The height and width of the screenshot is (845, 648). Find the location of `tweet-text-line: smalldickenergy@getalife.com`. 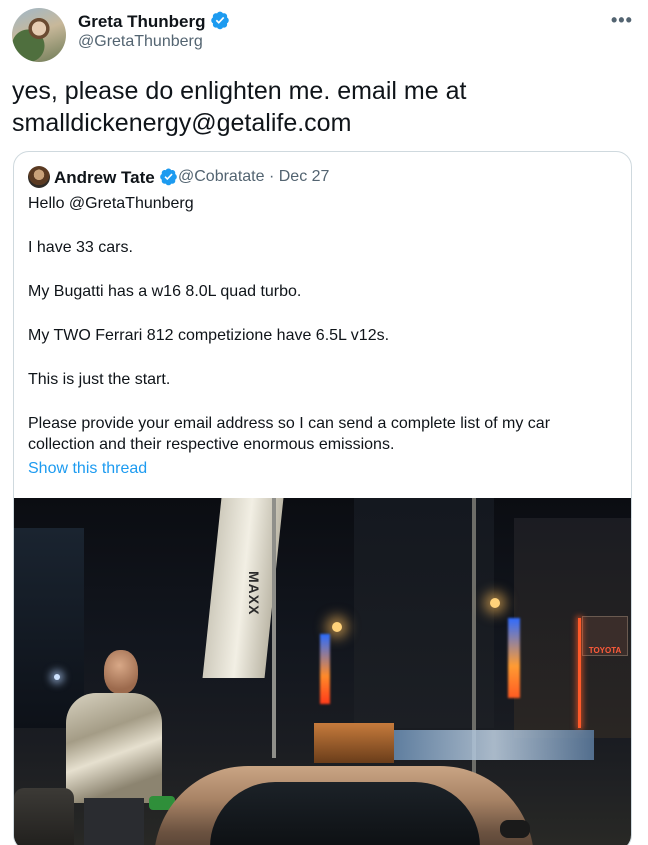

tweet-text-line: smalldickenergy@getalife.com is located at coordinates (182, 123).